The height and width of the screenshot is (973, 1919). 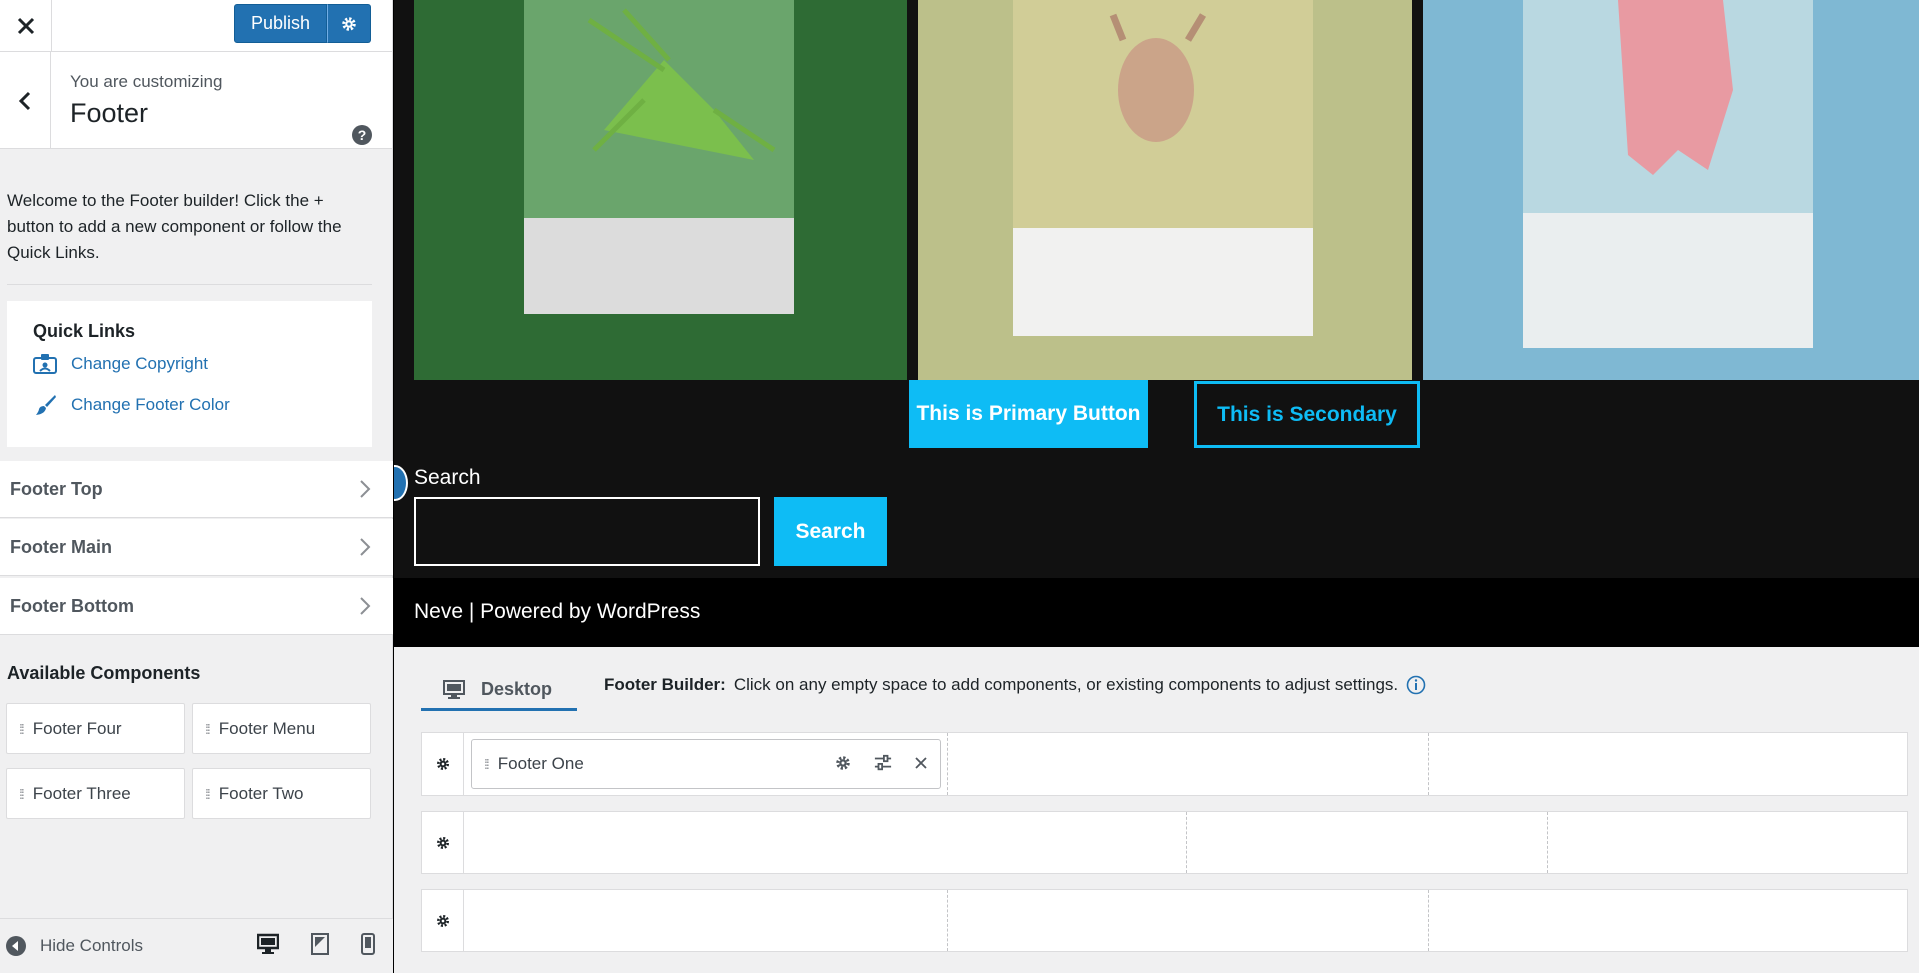 I want to click on id-card-icon, so click(x=45, y=364).